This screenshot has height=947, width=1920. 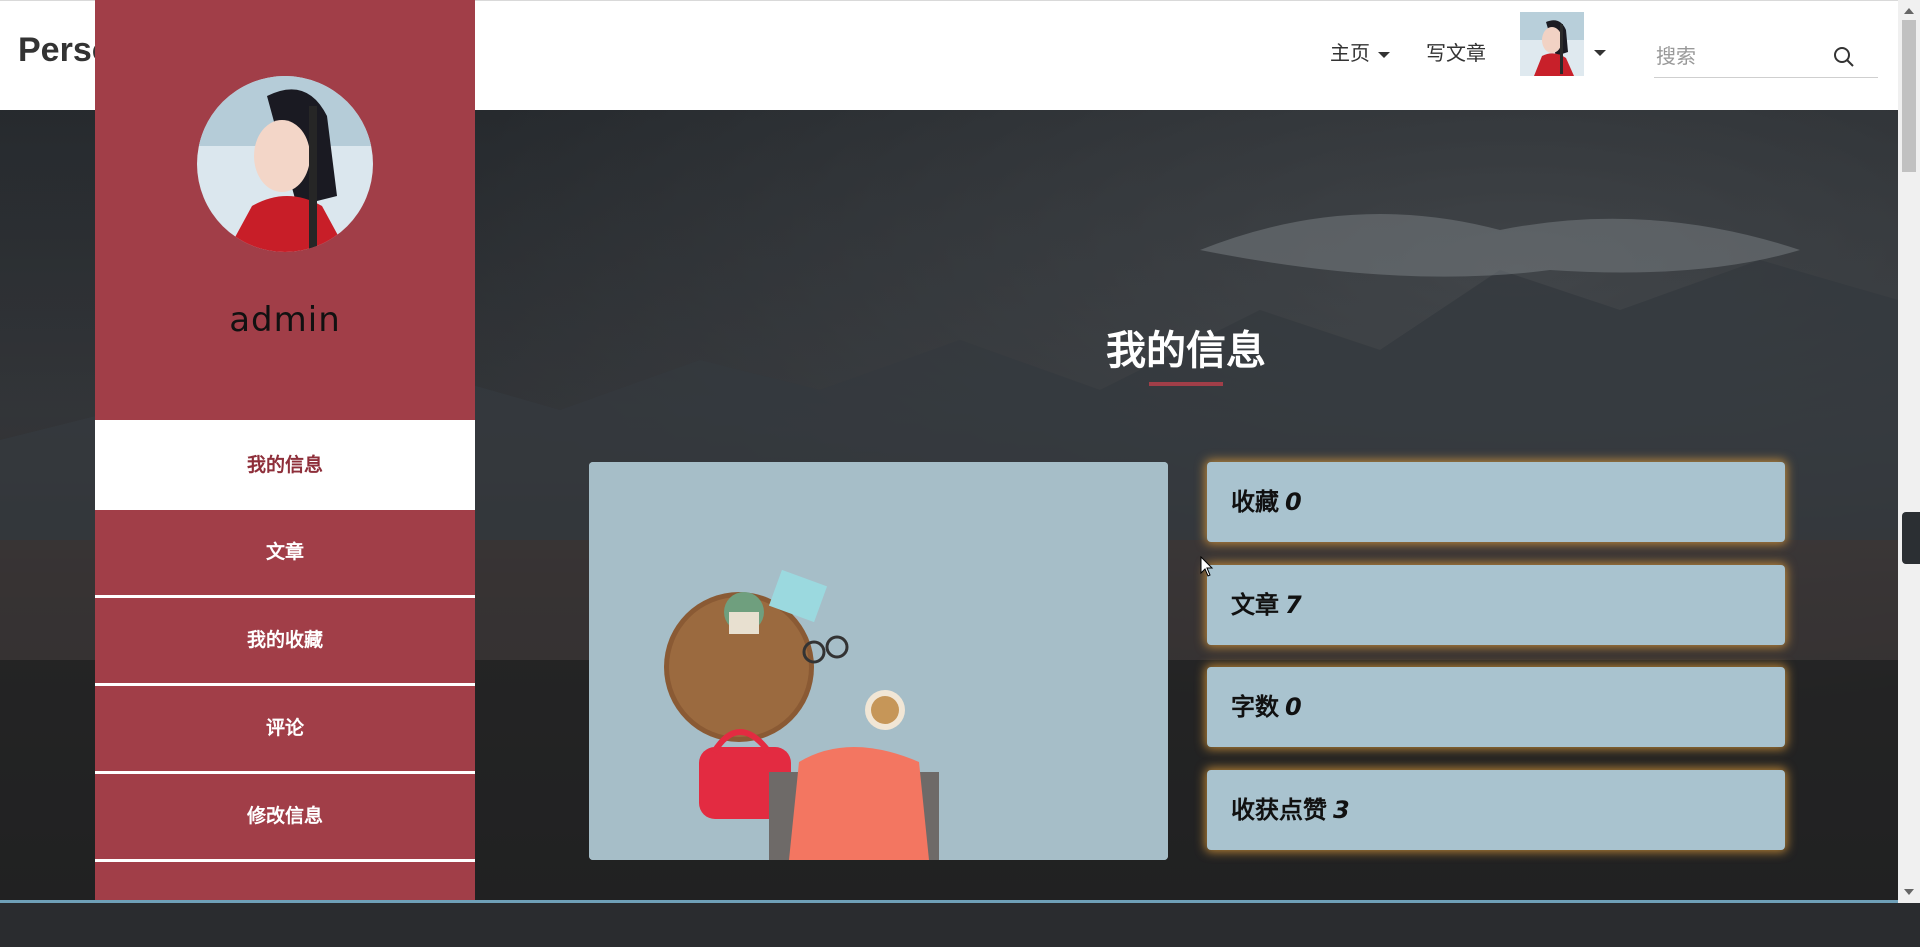 What do you see at coordinates (1293, 605) in the screenshot?
I see `stat-value: 7` at bounding box center [1293, 605].